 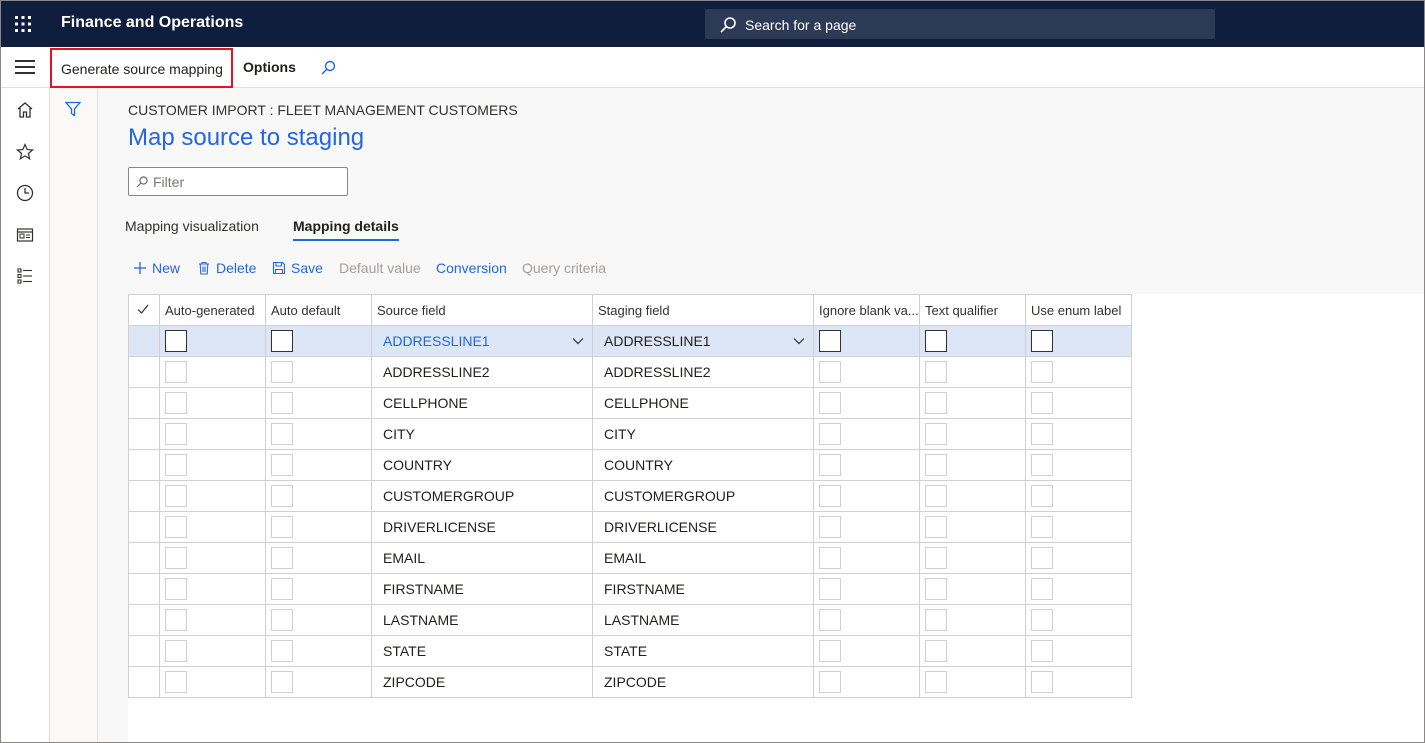 What do you see at coordinates (297, 268) in the screenshot?
I see `save-button: Save` at bounding box center [297, 268].